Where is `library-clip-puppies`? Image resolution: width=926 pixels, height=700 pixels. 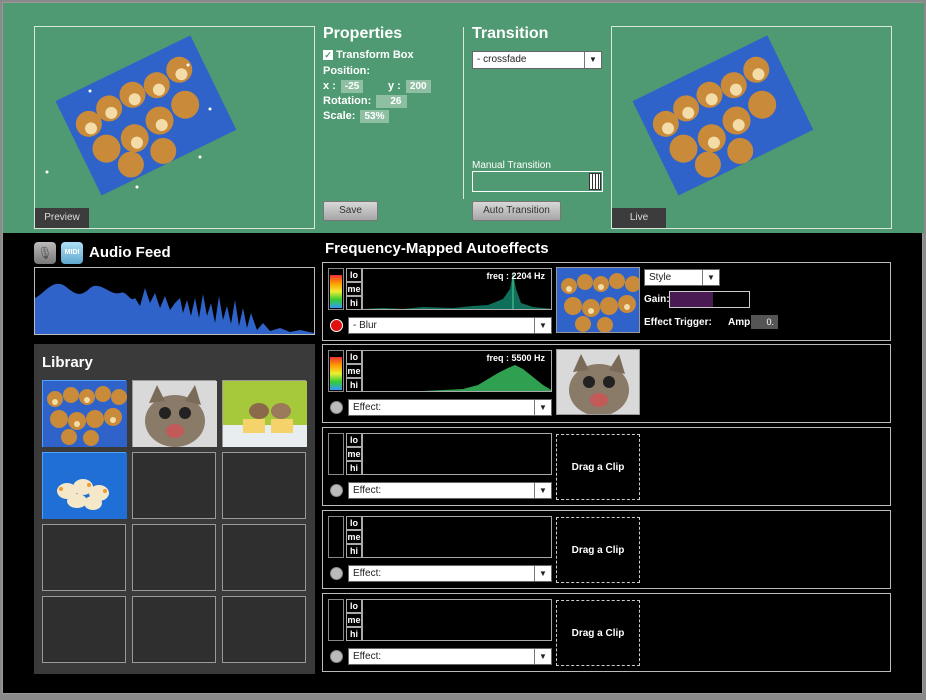 library-clip-puppies is located at coordinates (84, 413).